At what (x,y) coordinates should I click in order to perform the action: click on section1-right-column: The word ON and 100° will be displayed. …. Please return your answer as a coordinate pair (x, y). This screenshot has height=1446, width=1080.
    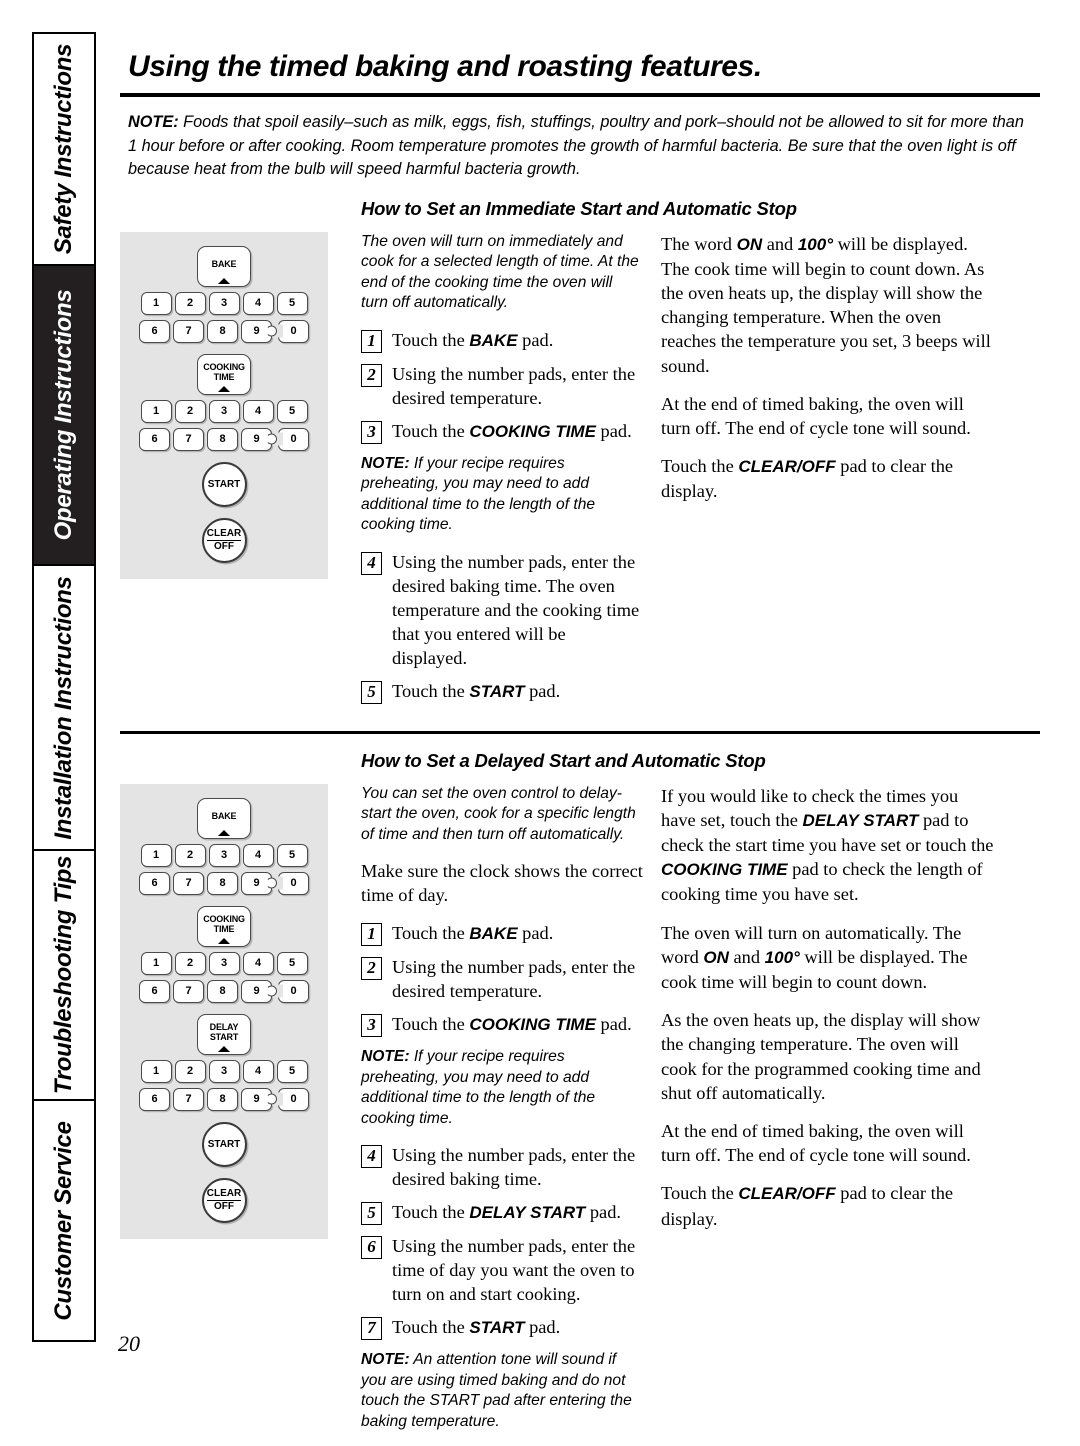
    Looking at the image, I should click on (823, 375).